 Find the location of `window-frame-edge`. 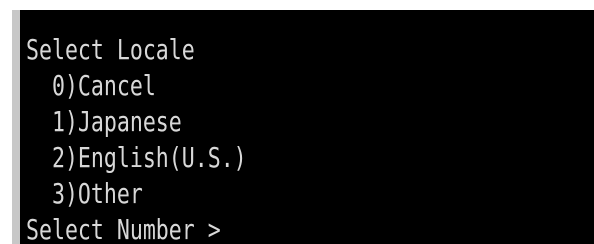

window-frame-edge is located at coordinates (16, 127).